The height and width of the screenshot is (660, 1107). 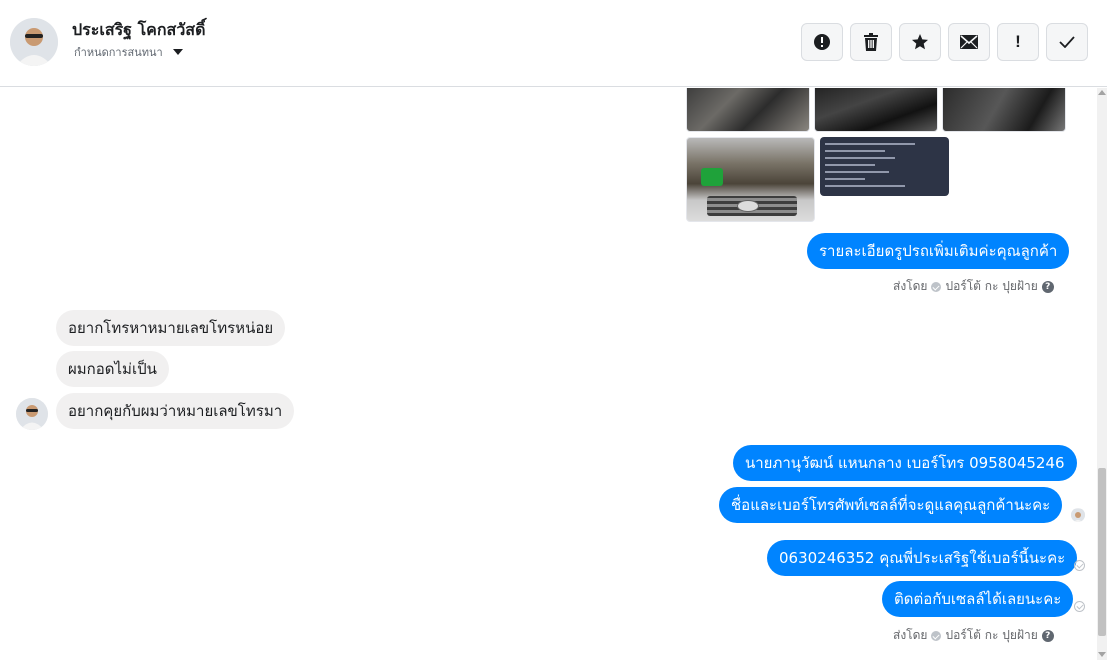 What do you see at coordinates (138, 30) in the screenshot?
I see `contact-name: ประเสริฐ โคกสวัสดิ์` at bounding box center [138, 30].